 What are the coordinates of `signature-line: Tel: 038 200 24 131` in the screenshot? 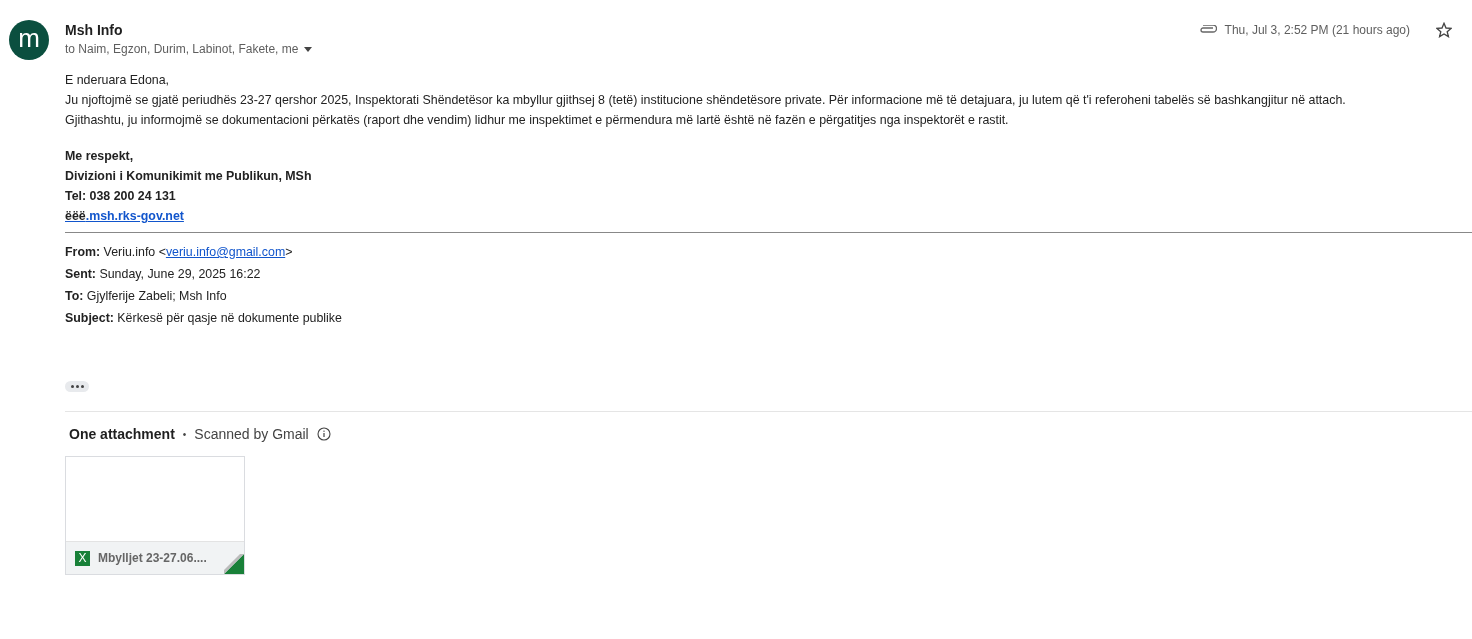 It's located at (121, 196).